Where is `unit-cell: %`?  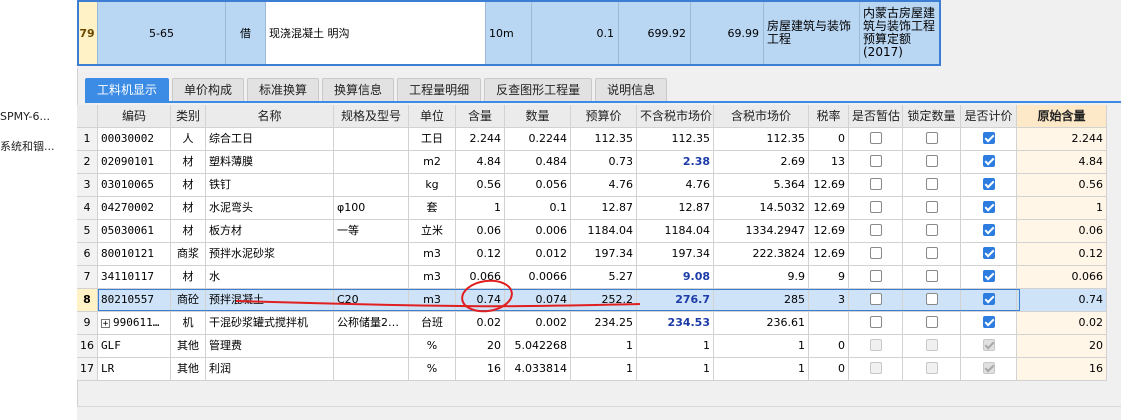 unit-cell: % is located at coordinates (432, 369).